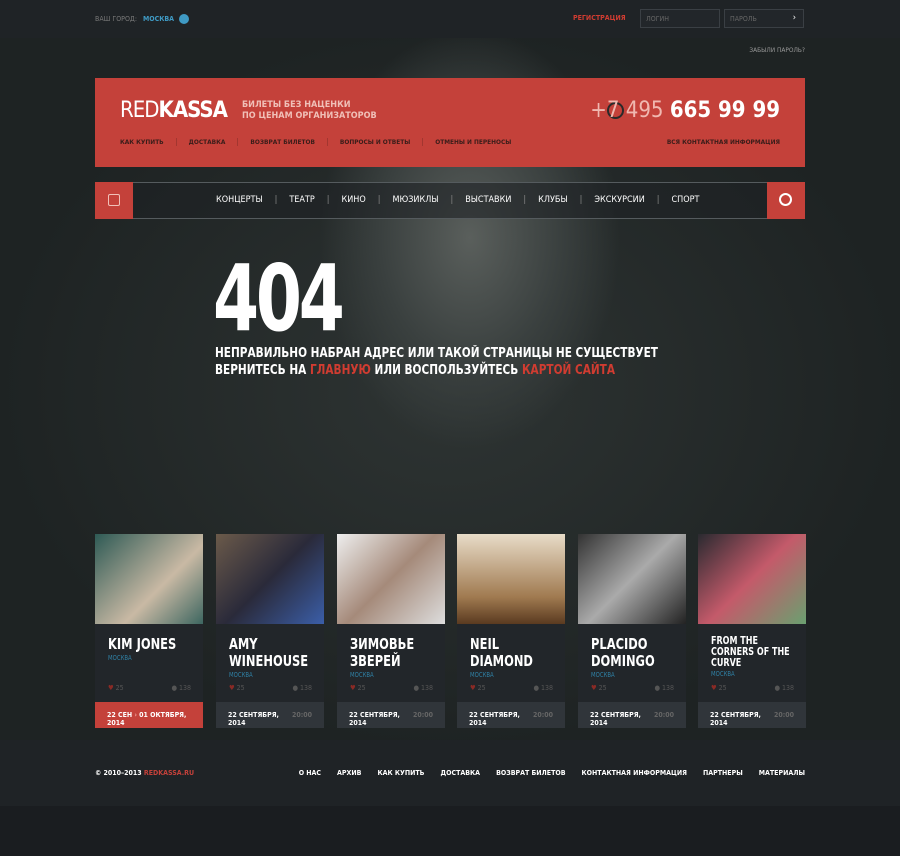 This screenshot has width=900, height=856. I want to click on password-input: ПАРОЛЬ ›, so click(764, 18).